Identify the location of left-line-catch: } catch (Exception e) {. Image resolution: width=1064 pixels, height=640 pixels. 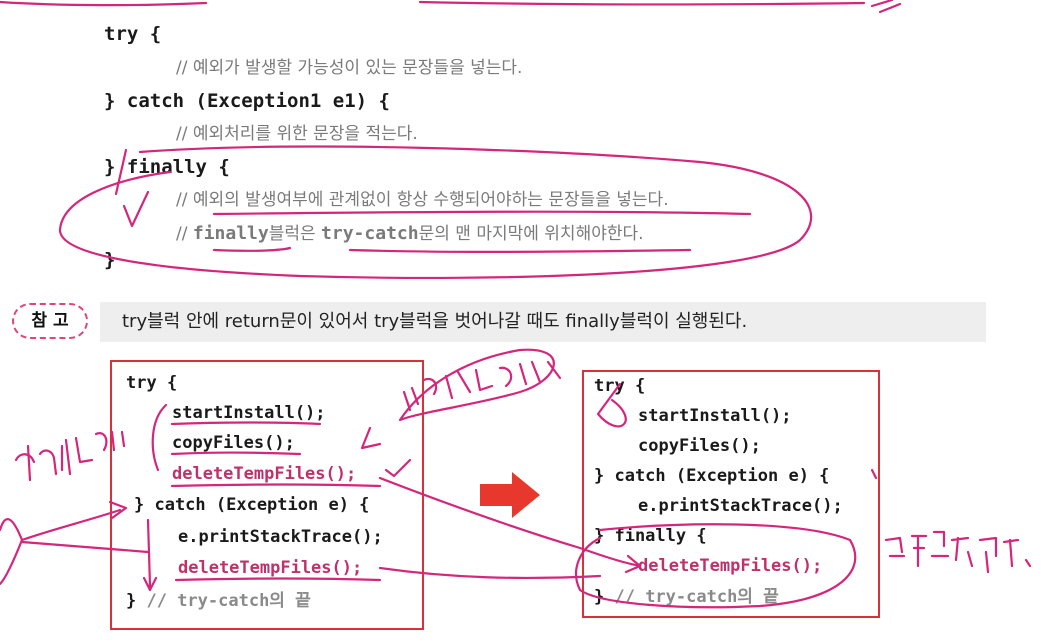
(252, 505).